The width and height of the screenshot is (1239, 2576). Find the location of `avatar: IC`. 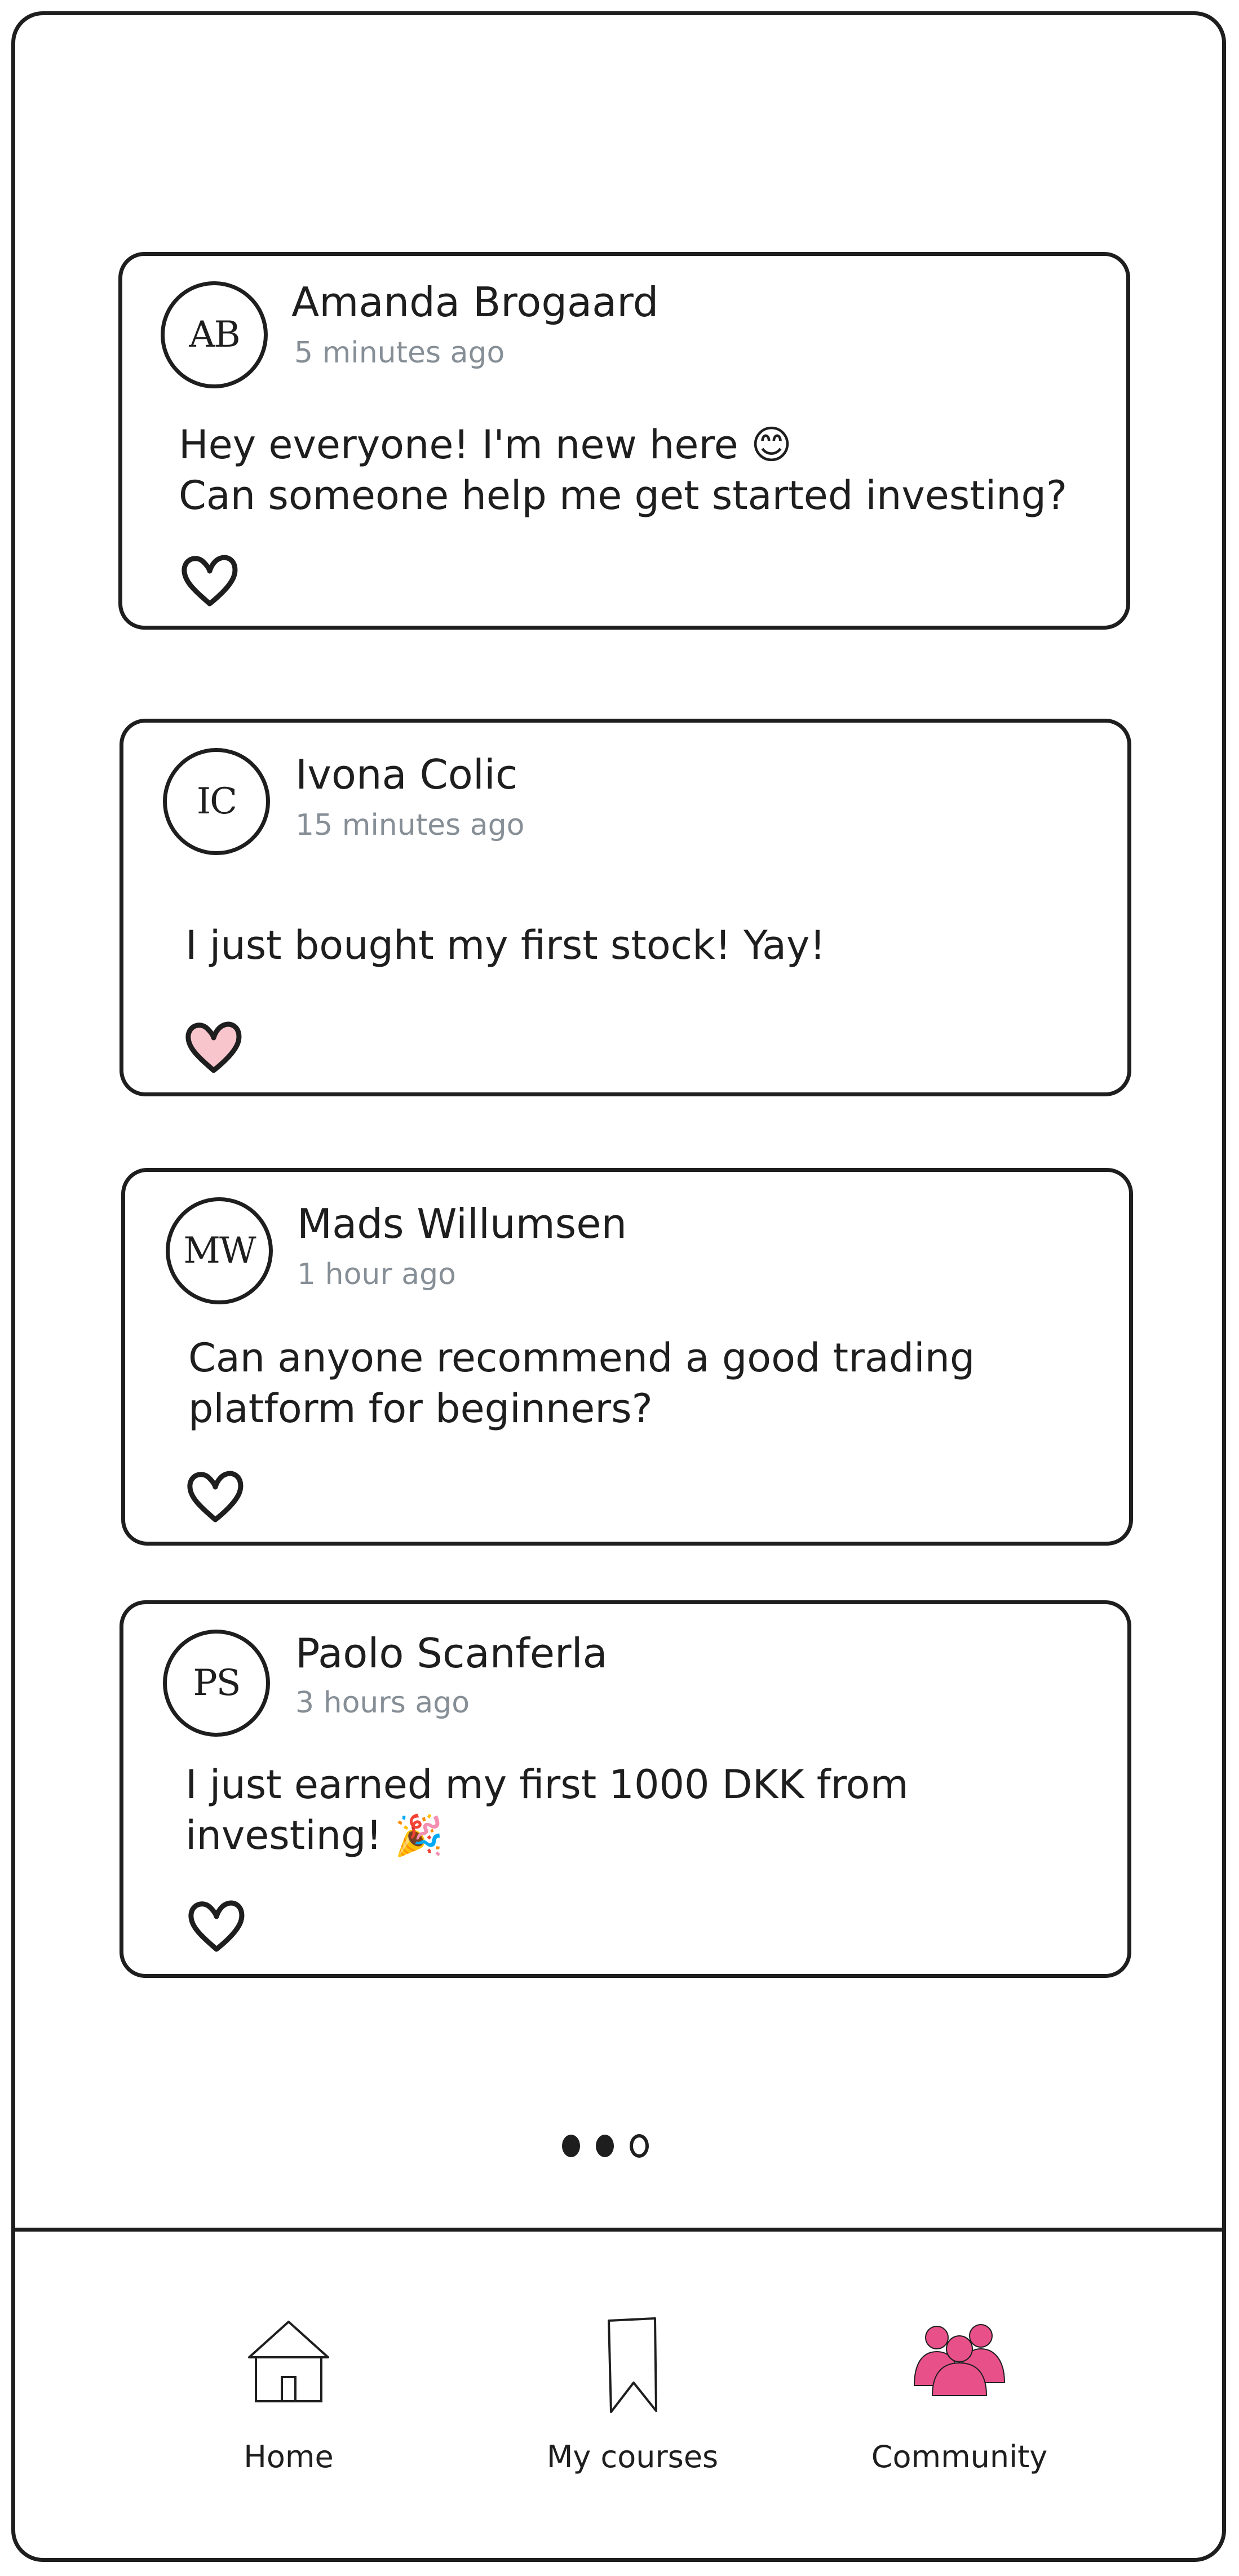

avatar: IC is located at coordinates (217, 801).